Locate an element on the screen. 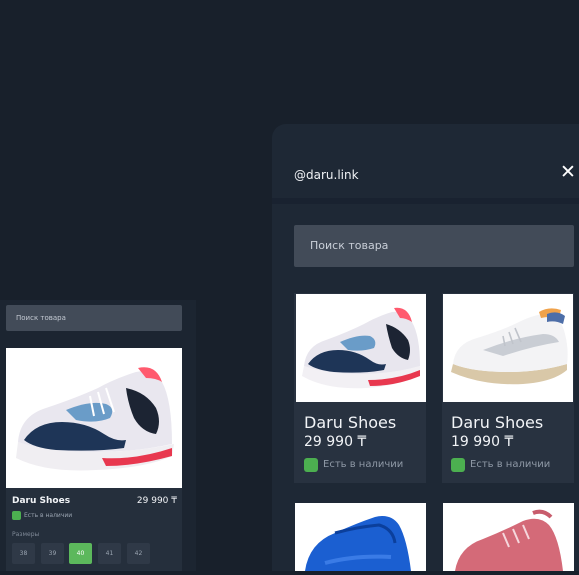 This screenshot has height=575, width=579. size-option: 38 is located at coordinates (23, 553).